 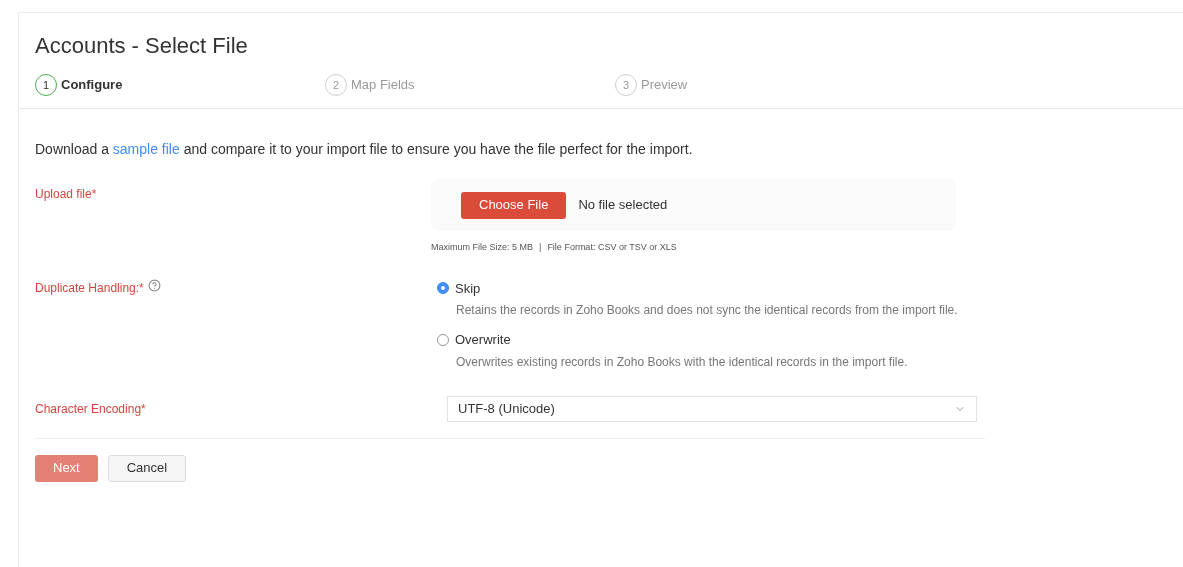 What do you see at coordinates (514, 205) in the screenshot?
I see `choose-file-button: Choose File` at bounding box center [514, 205].